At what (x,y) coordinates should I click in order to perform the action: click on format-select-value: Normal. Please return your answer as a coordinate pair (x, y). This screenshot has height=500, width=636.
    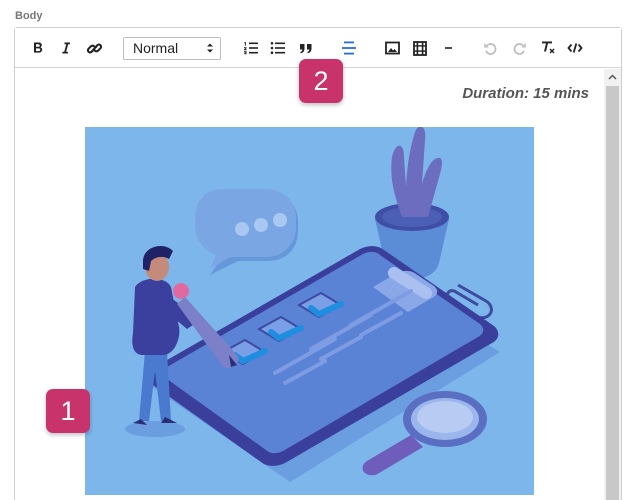
    Looking at the image, I should click on (156, 48).